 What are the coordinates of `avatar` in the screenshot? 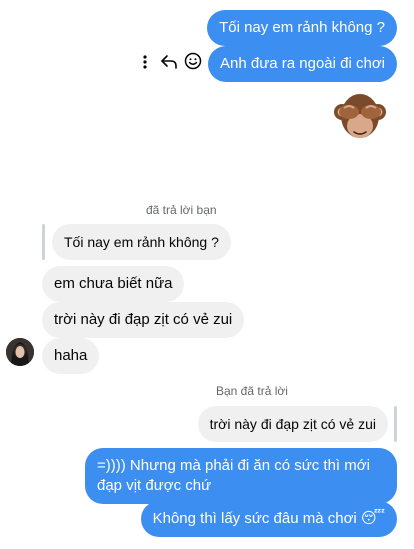 It's located at (20, 352).